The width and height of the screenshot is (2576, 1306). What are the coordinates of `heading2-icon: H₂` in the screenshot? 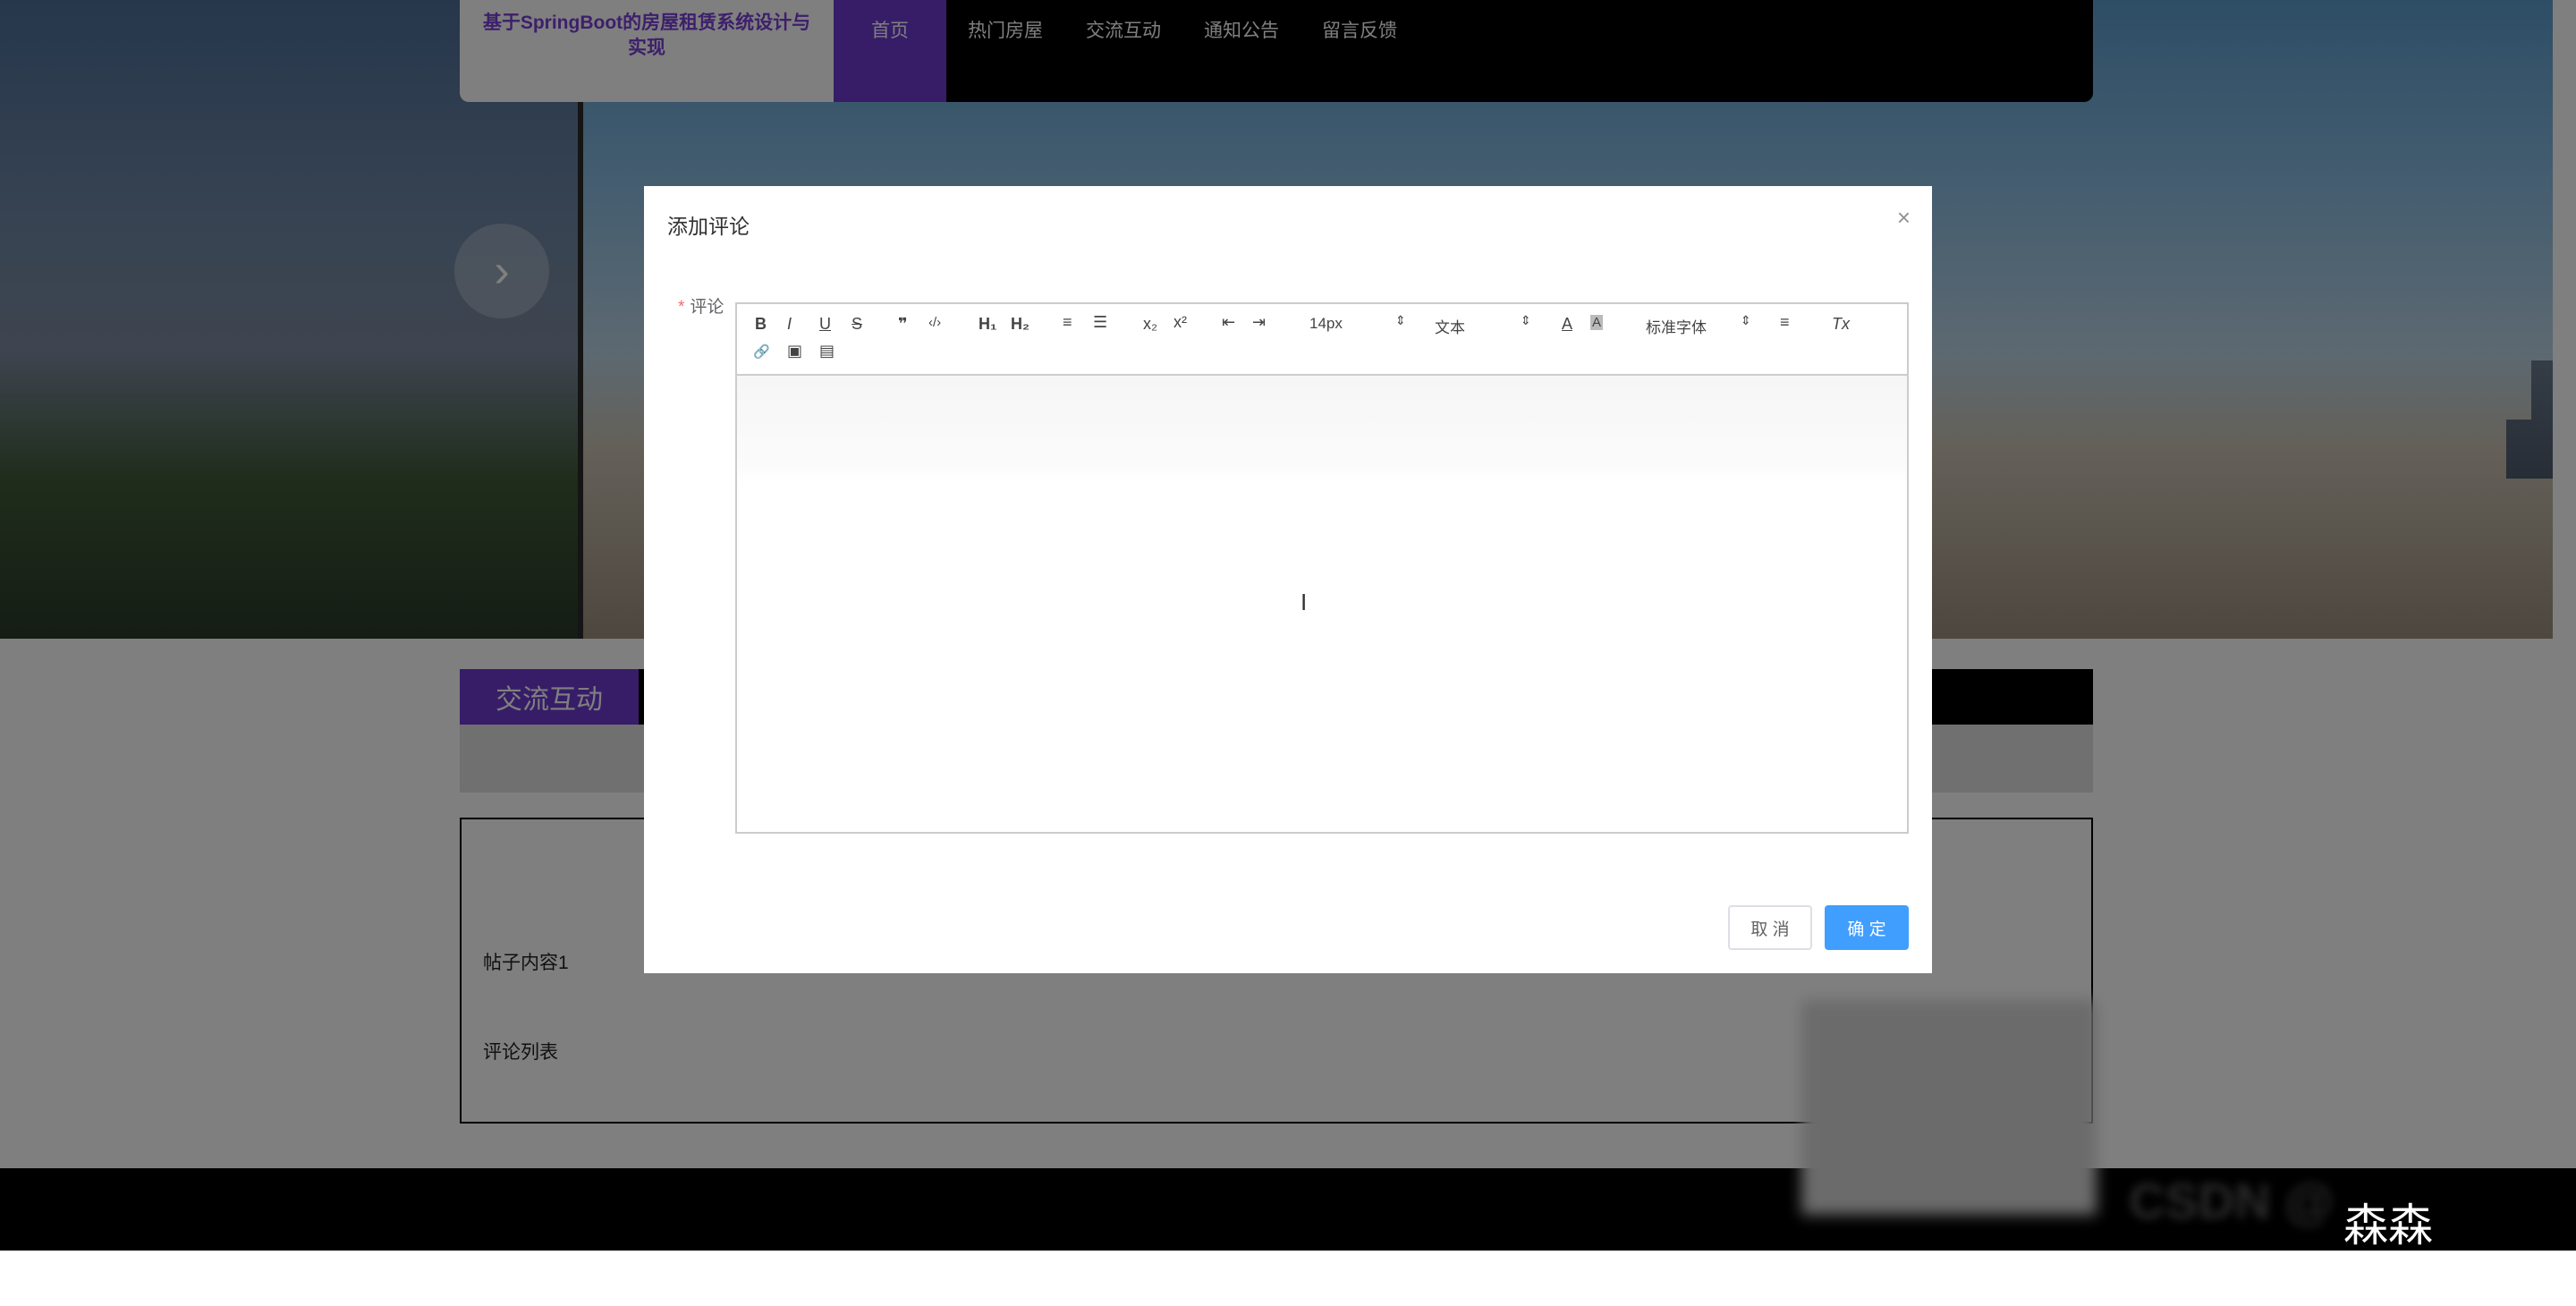 It's located at (1020, 324).